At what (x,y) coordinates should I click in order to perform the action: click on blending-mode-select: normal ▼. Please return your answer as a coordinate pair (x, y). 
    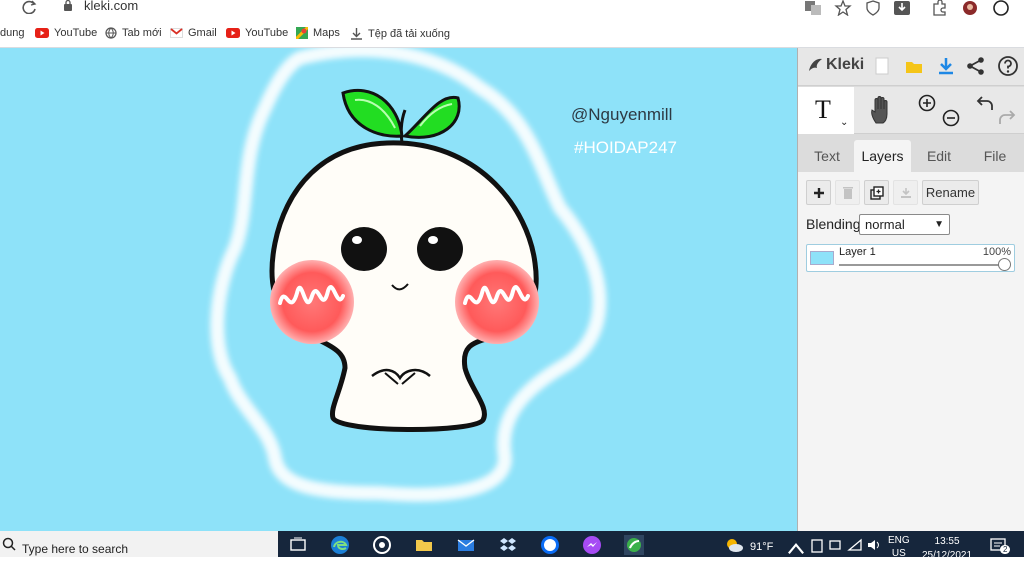
    Looking at the image, I should click on (904, 224).